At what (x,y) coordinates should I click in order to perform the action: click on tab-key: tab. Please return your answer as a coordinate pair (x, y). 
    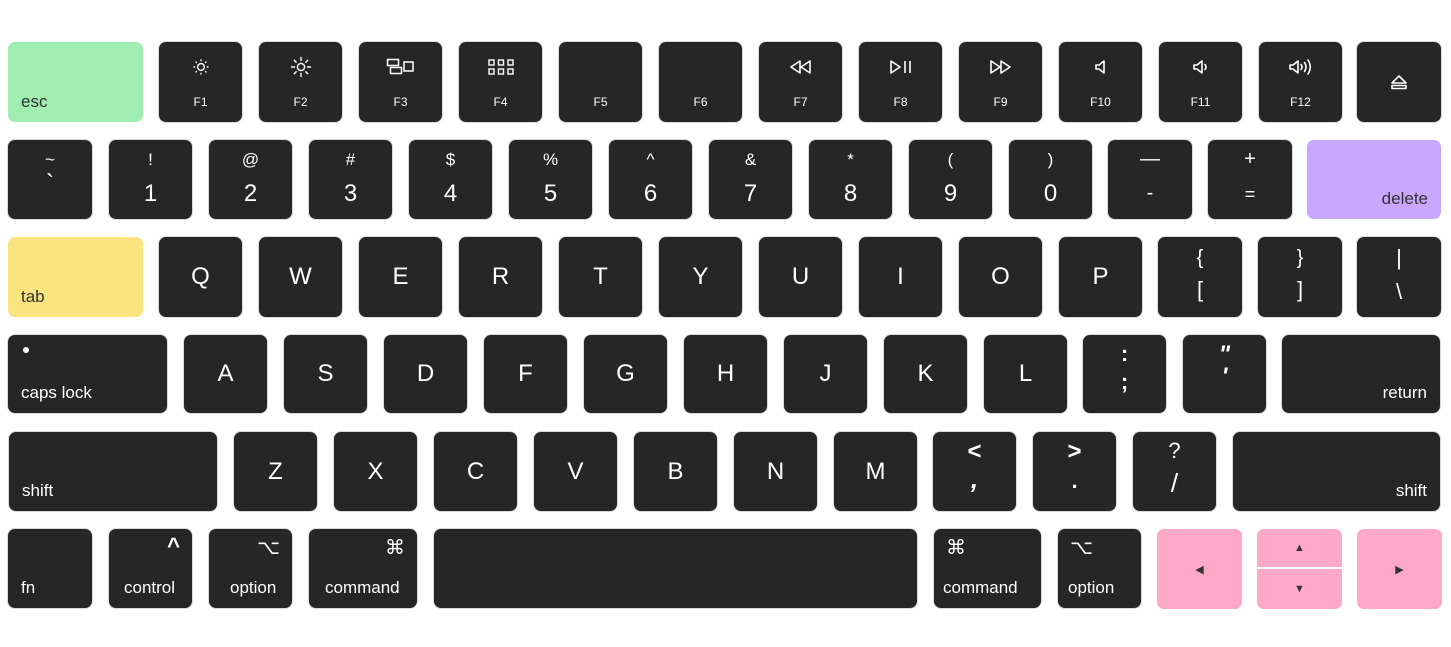
    Looking at the image, I should click on (75, 277).